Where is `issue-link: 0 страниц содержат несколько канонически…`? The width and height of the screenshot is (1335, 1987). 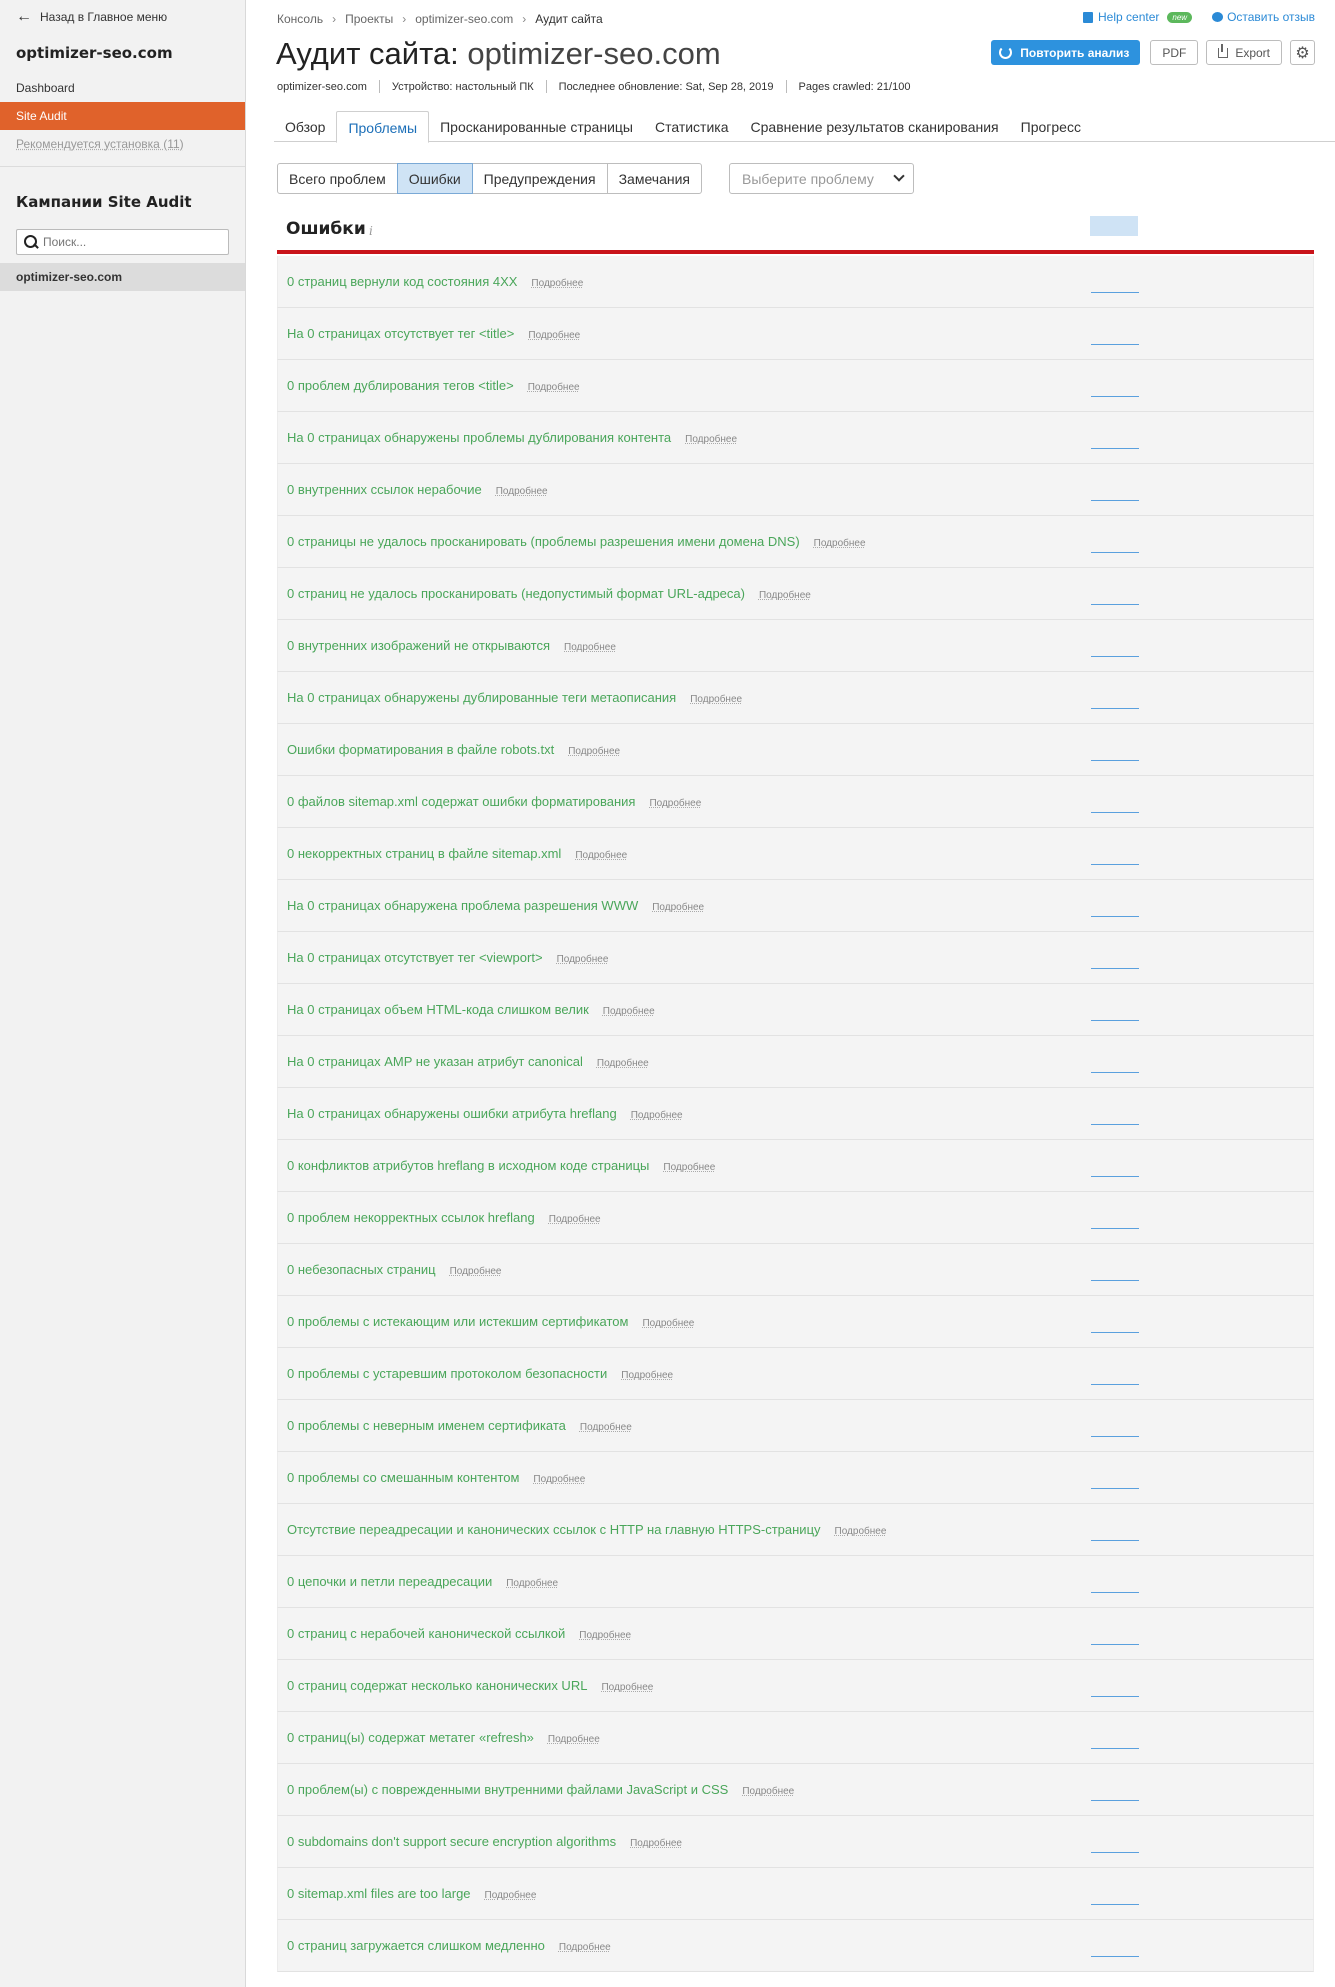
issue-link: 0 страниц содержат несколько канонически… is located at coordinates (470, 1685).